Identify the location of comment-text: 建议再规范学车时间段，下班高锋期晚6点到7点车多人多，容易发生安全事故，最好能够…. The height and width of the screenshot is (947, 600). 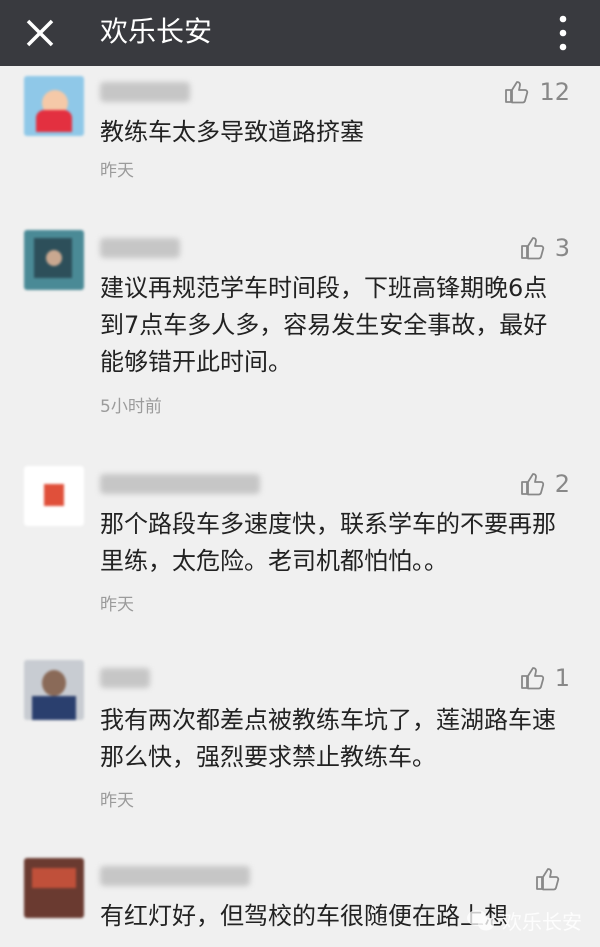
(324, 325).